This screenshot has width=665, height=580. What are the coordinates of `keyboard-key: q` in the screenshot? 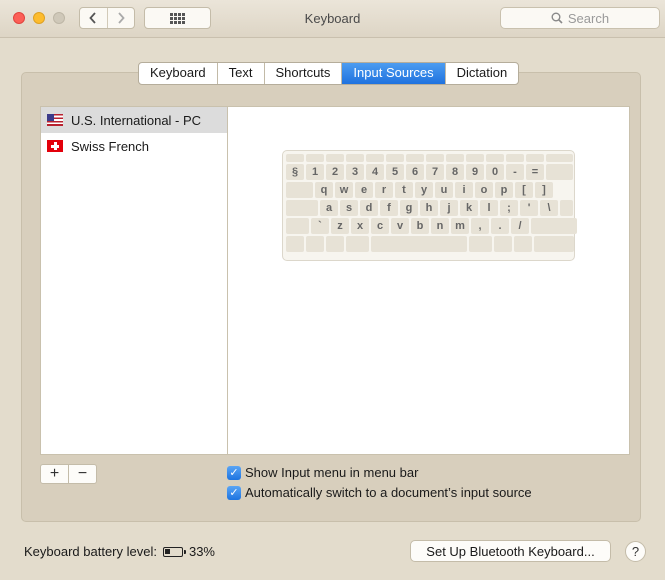 It's located at (324, 190).